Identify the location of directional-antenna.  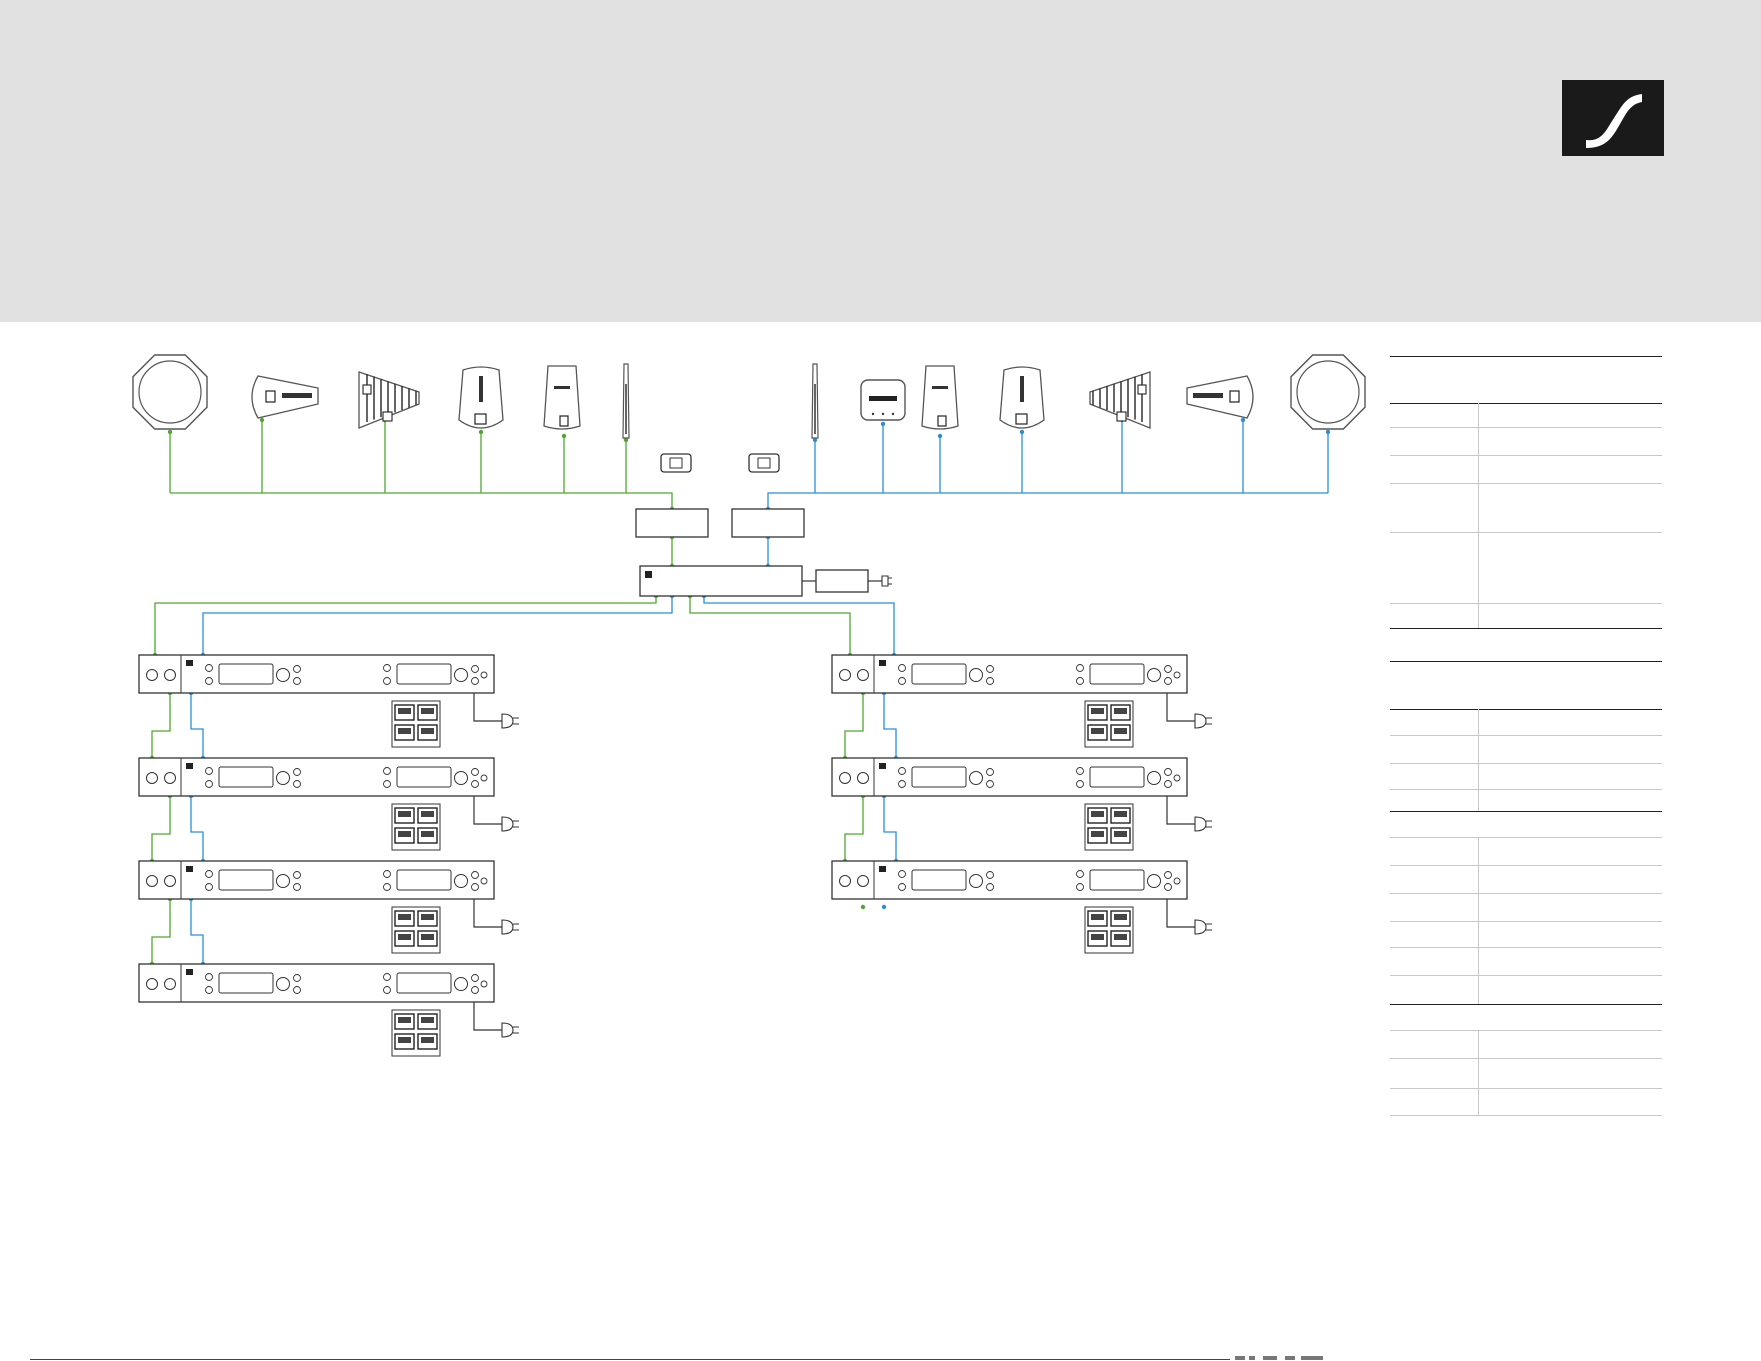
(1220, 397).